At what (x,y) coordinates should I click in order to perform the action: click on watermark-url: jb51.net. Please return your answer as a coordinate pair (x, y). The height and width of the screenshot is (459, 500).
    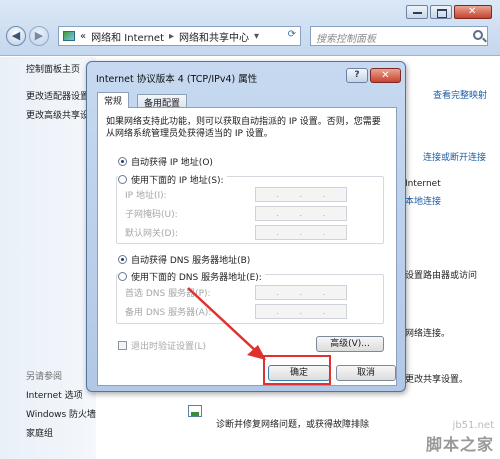
    Looking at the image, I should click on (473, 425).